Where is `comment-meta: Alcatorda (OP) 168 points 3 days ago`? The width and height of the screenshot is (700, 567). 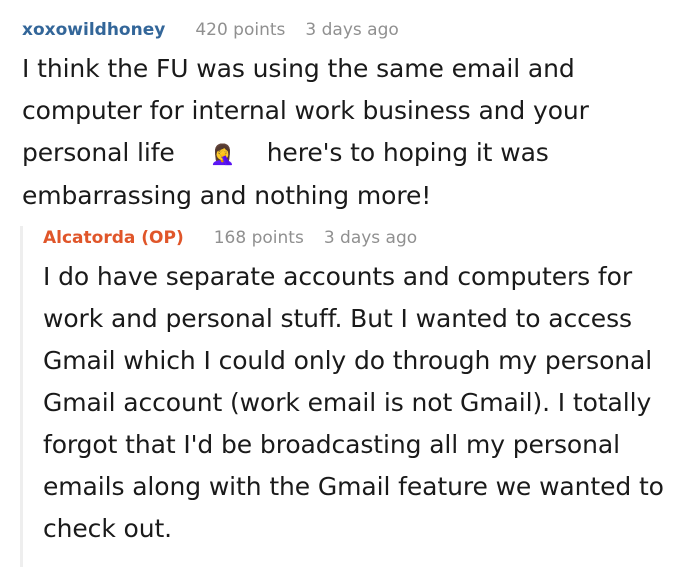
comment-meta: Alcatorda (OP) 168 points 3 days ago is located at coordinates (364, 238).